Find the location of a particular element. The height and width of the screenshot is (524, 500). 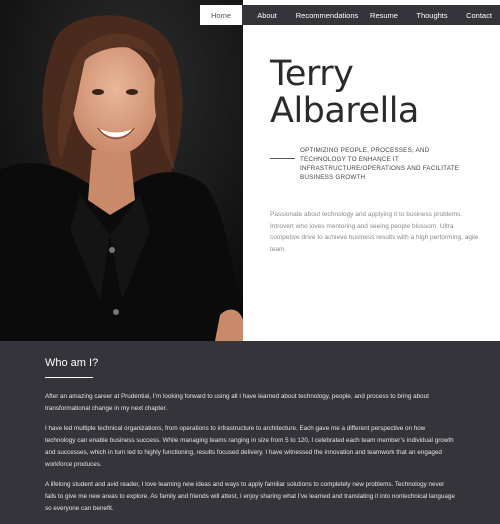

nav-resume: Resume is located at coordinates (384, 15).